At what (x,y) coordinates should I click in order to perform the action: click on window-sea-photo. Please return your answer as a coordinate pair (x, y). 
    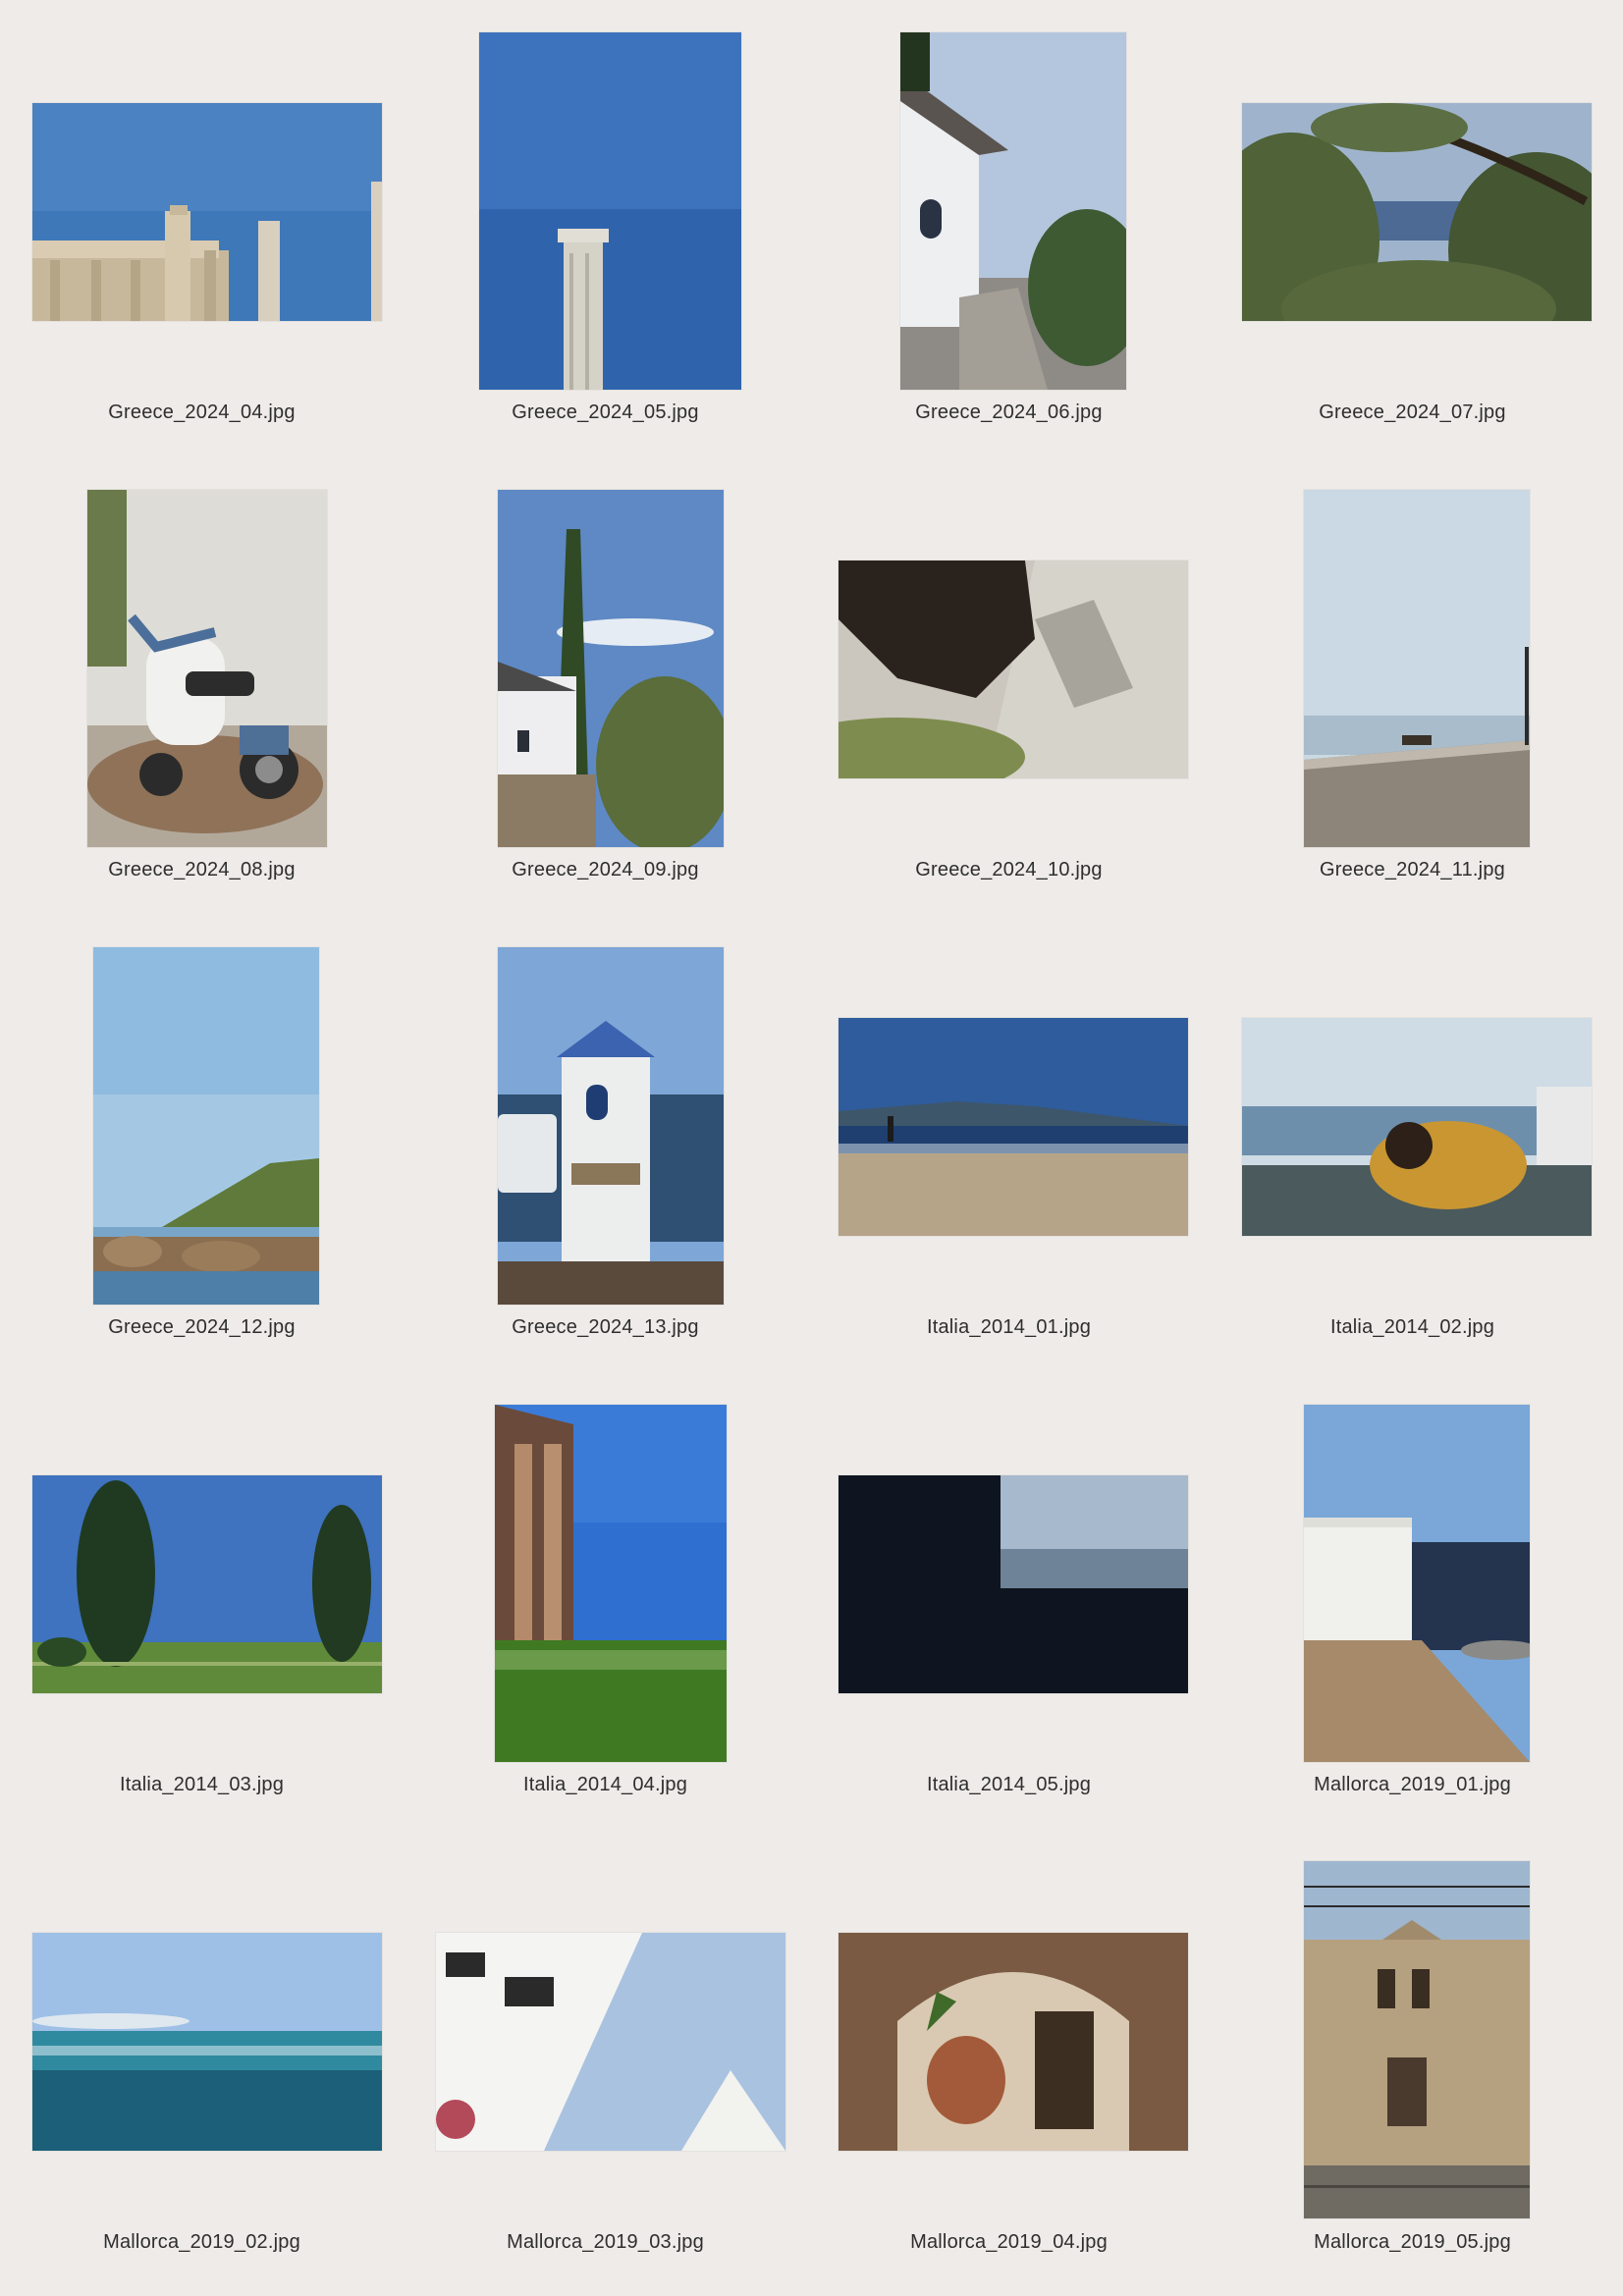
    Looking at the image, I should click on (1013, 1584).